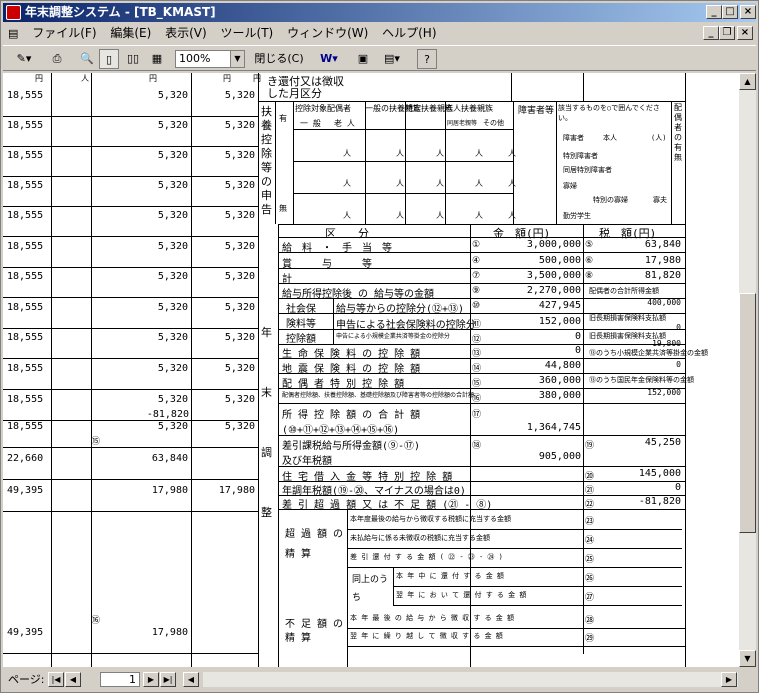  What do you see at coordinates (157, 59) in the screenshot?
I see `multiple-pages-icon: ▦` at bounding box center [157, 59].